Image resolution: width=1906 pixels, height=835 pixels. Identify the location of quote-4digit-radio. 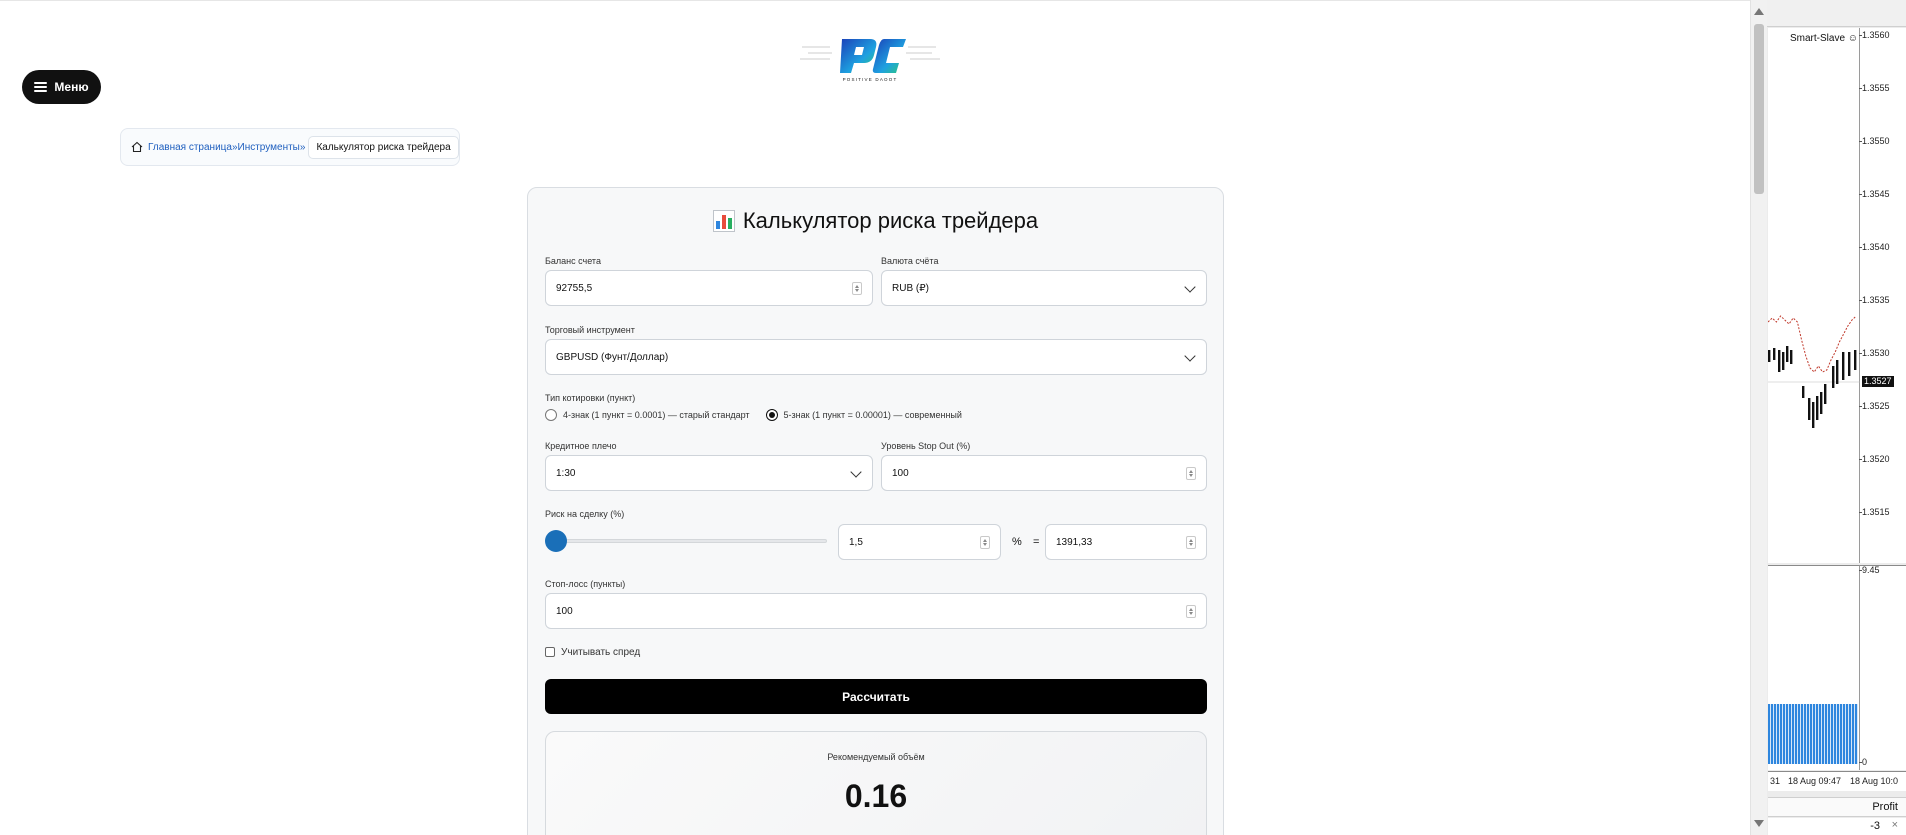
(551, 415).